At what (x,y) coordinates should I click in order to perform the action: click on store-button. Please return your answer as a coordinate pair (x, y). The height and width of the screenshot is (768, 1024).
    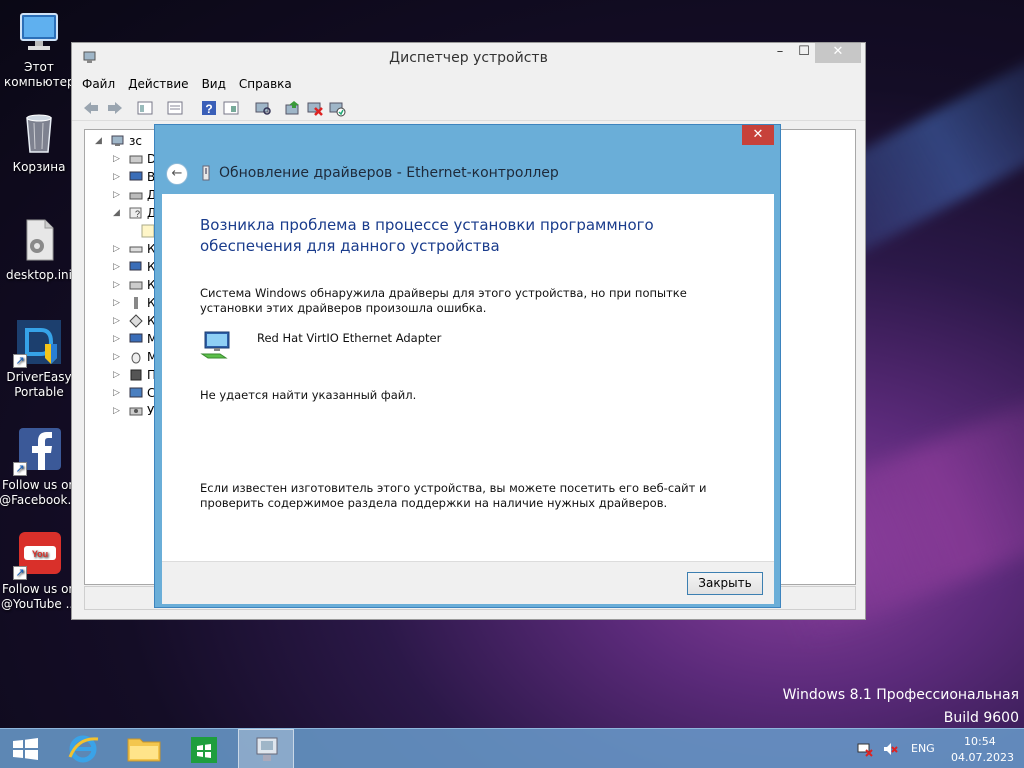
    Looking at the image, I should click on (204, 748).